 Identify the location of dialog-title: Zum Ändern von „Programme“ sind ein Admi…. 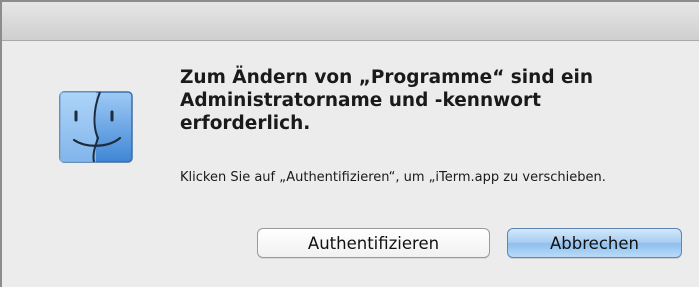
(387, 100).